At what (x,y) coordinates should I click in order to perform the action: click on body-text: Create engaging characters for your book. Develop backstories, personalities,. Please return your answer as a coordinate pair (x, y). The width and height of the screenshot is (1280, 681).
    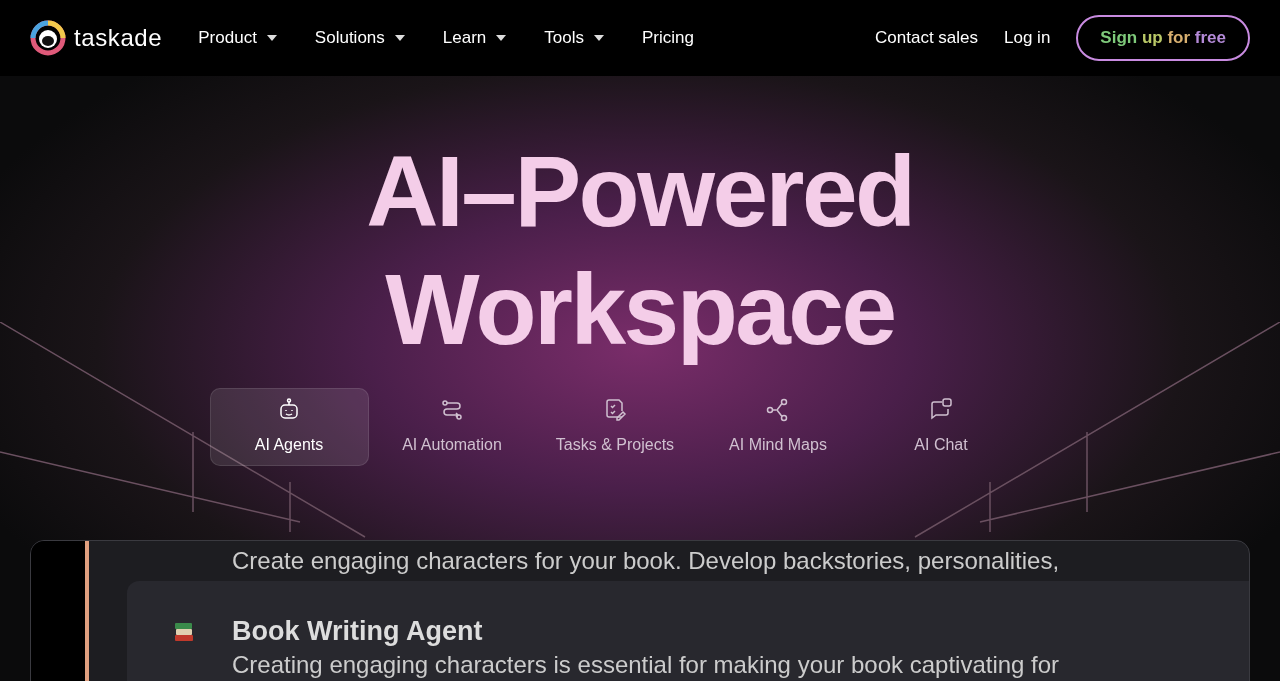
    Looking at the image, I should click on (646, 561).